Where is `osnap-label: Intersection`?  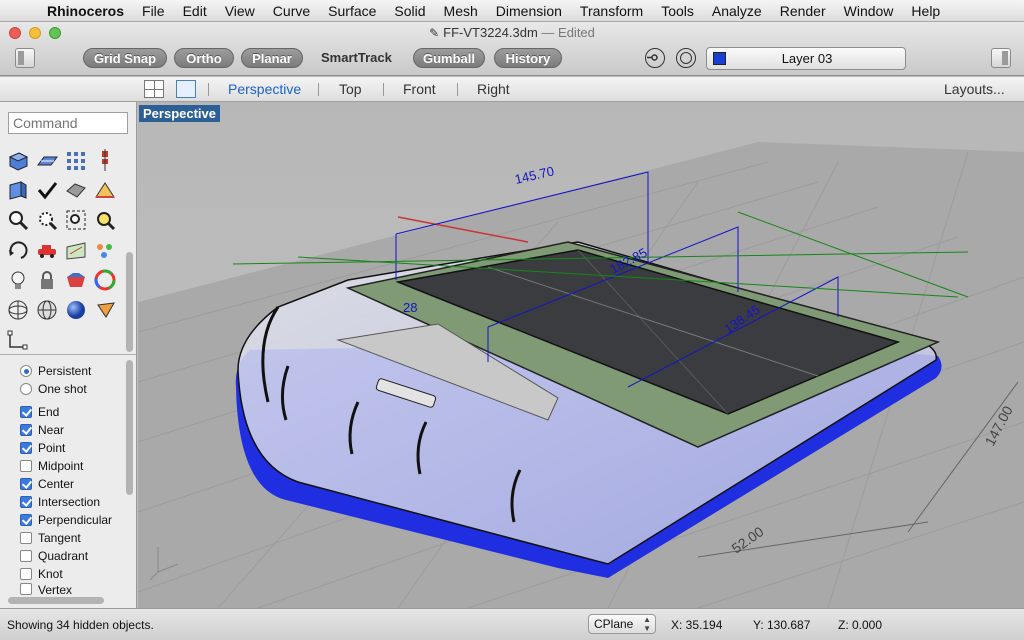 osnap-label: Intersection is located at coordinates (69, 502).